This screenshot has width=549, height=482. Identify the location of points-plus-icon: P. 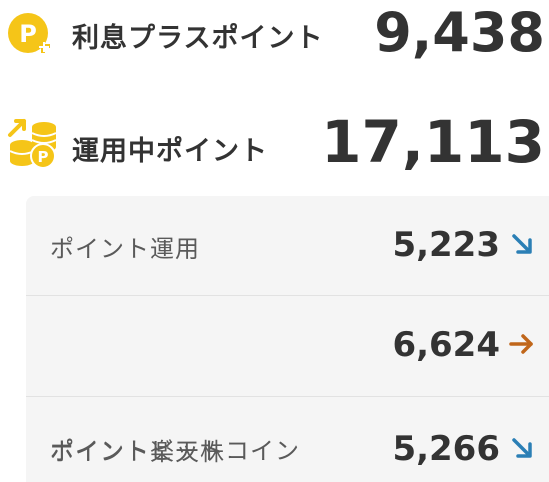
(29, 33).